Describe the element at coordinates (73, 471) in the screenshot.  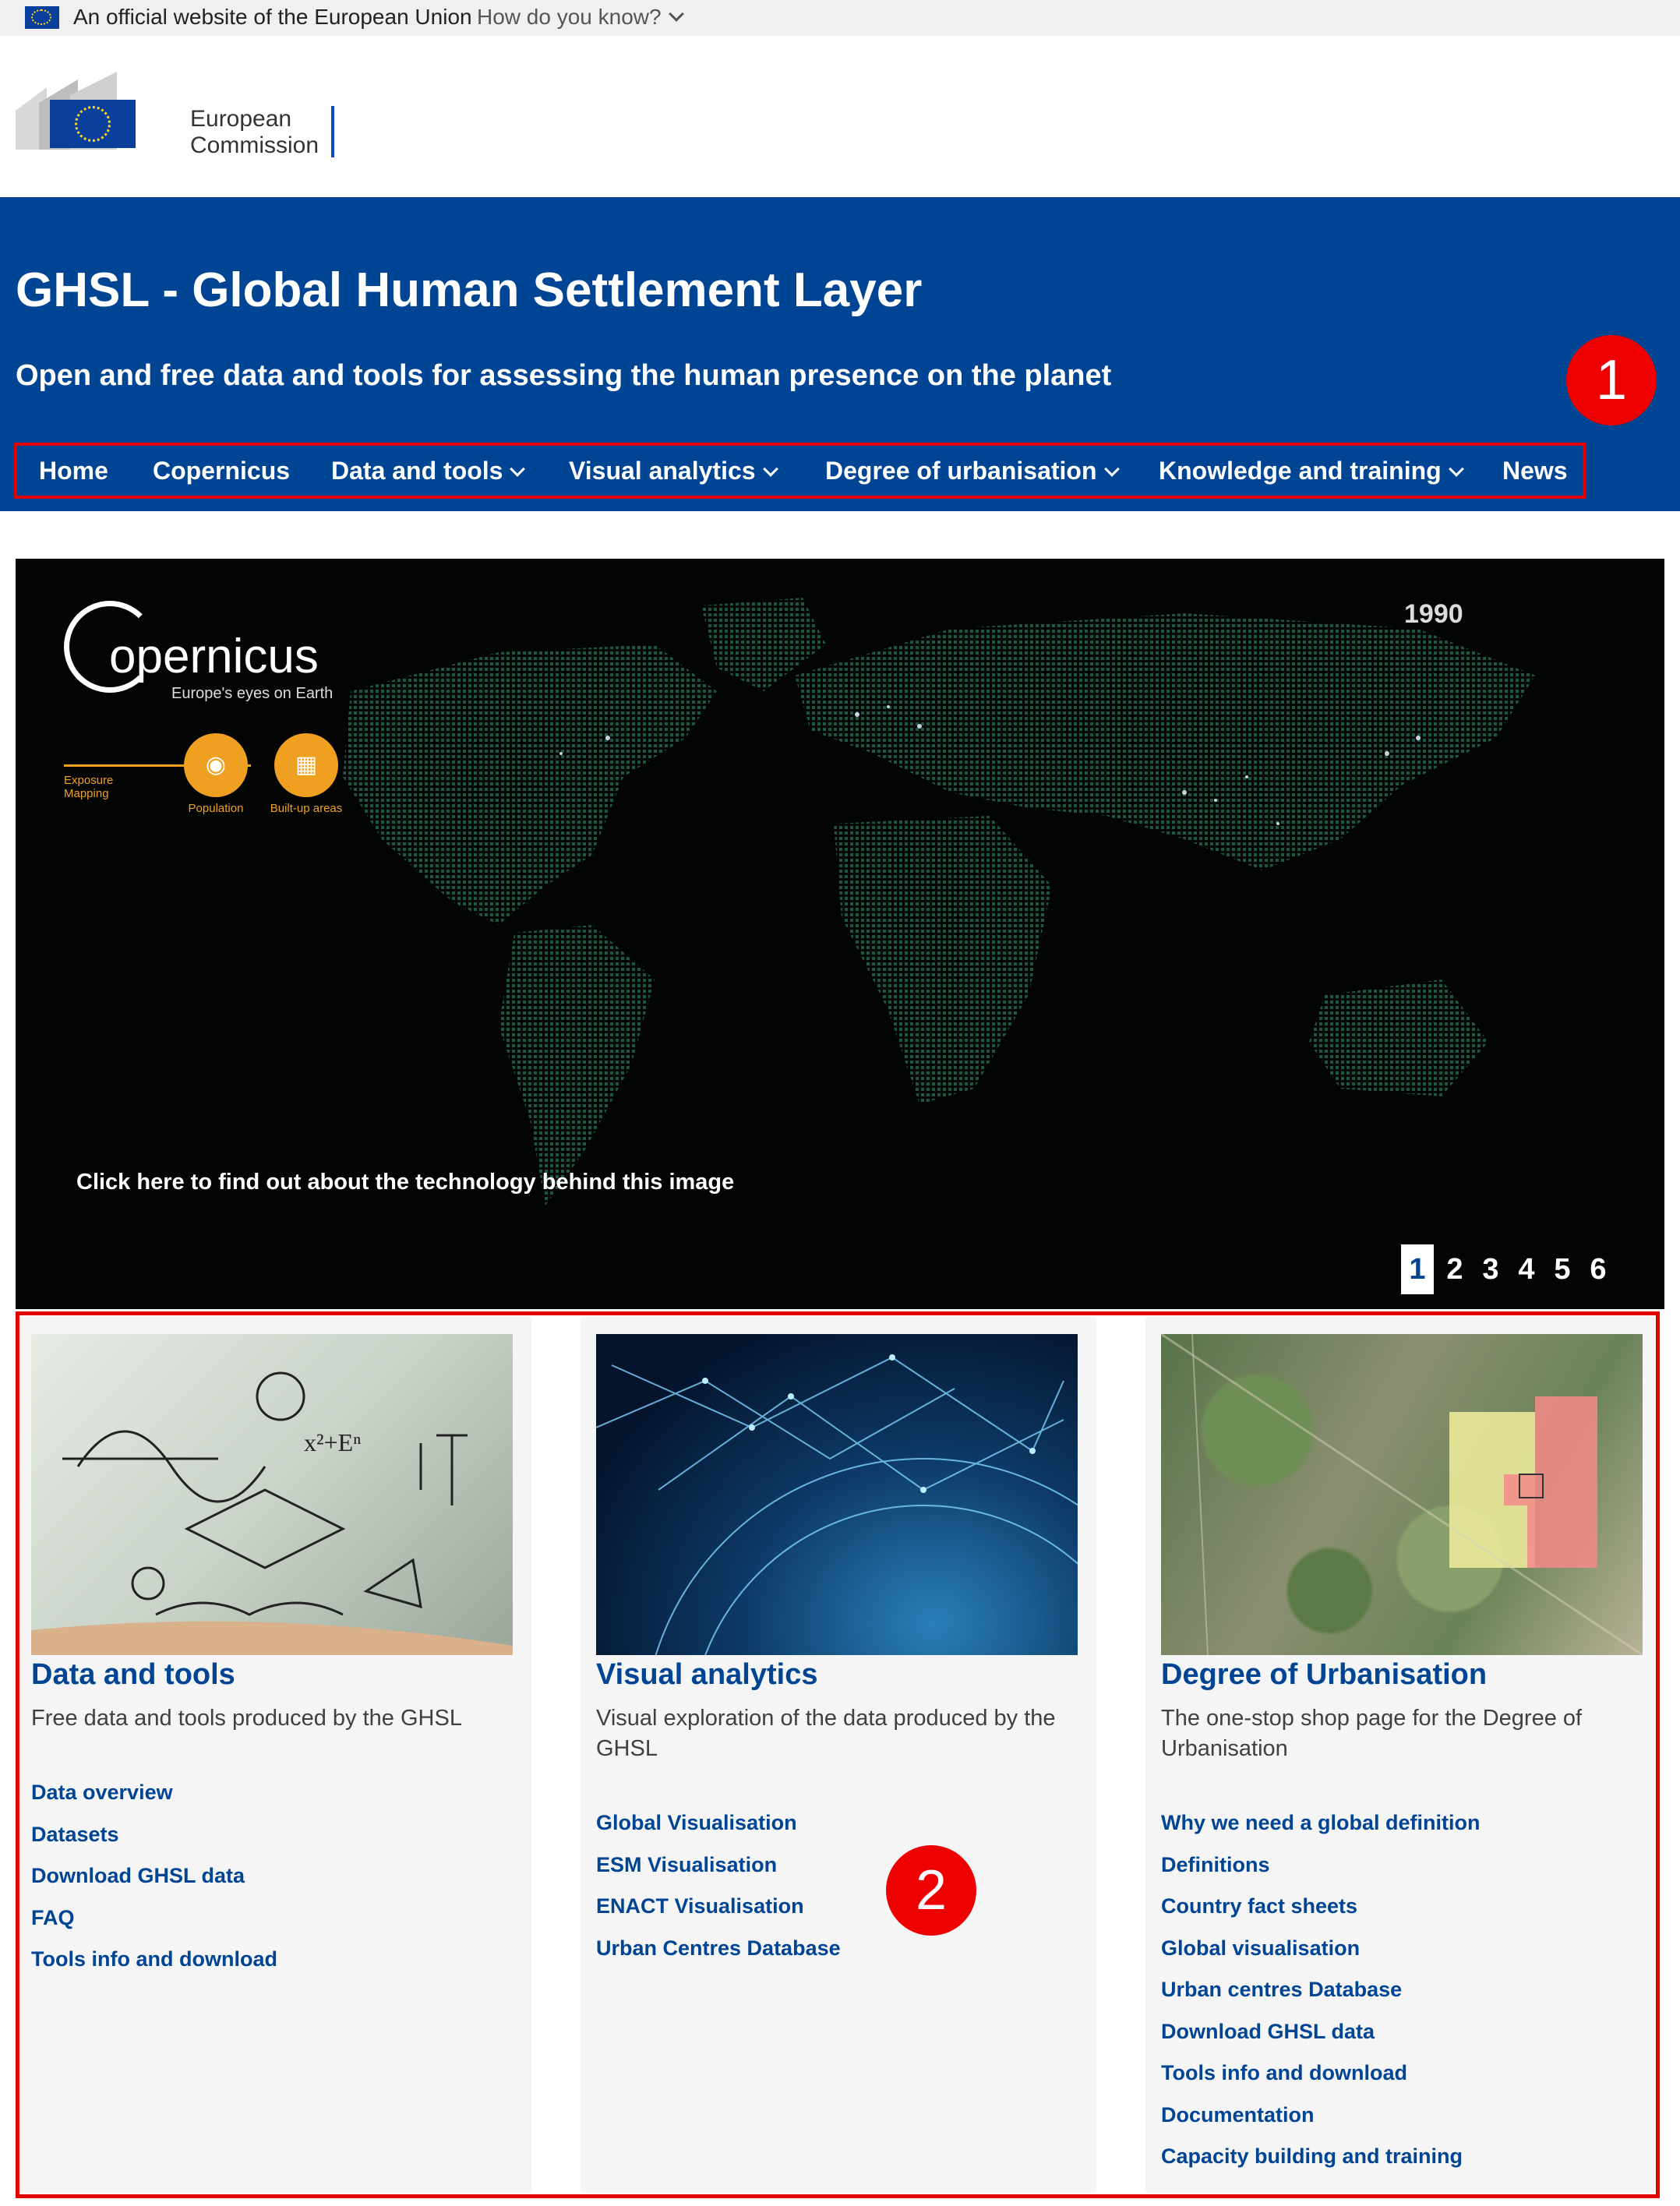
I see `nav-home: Home` at that location.